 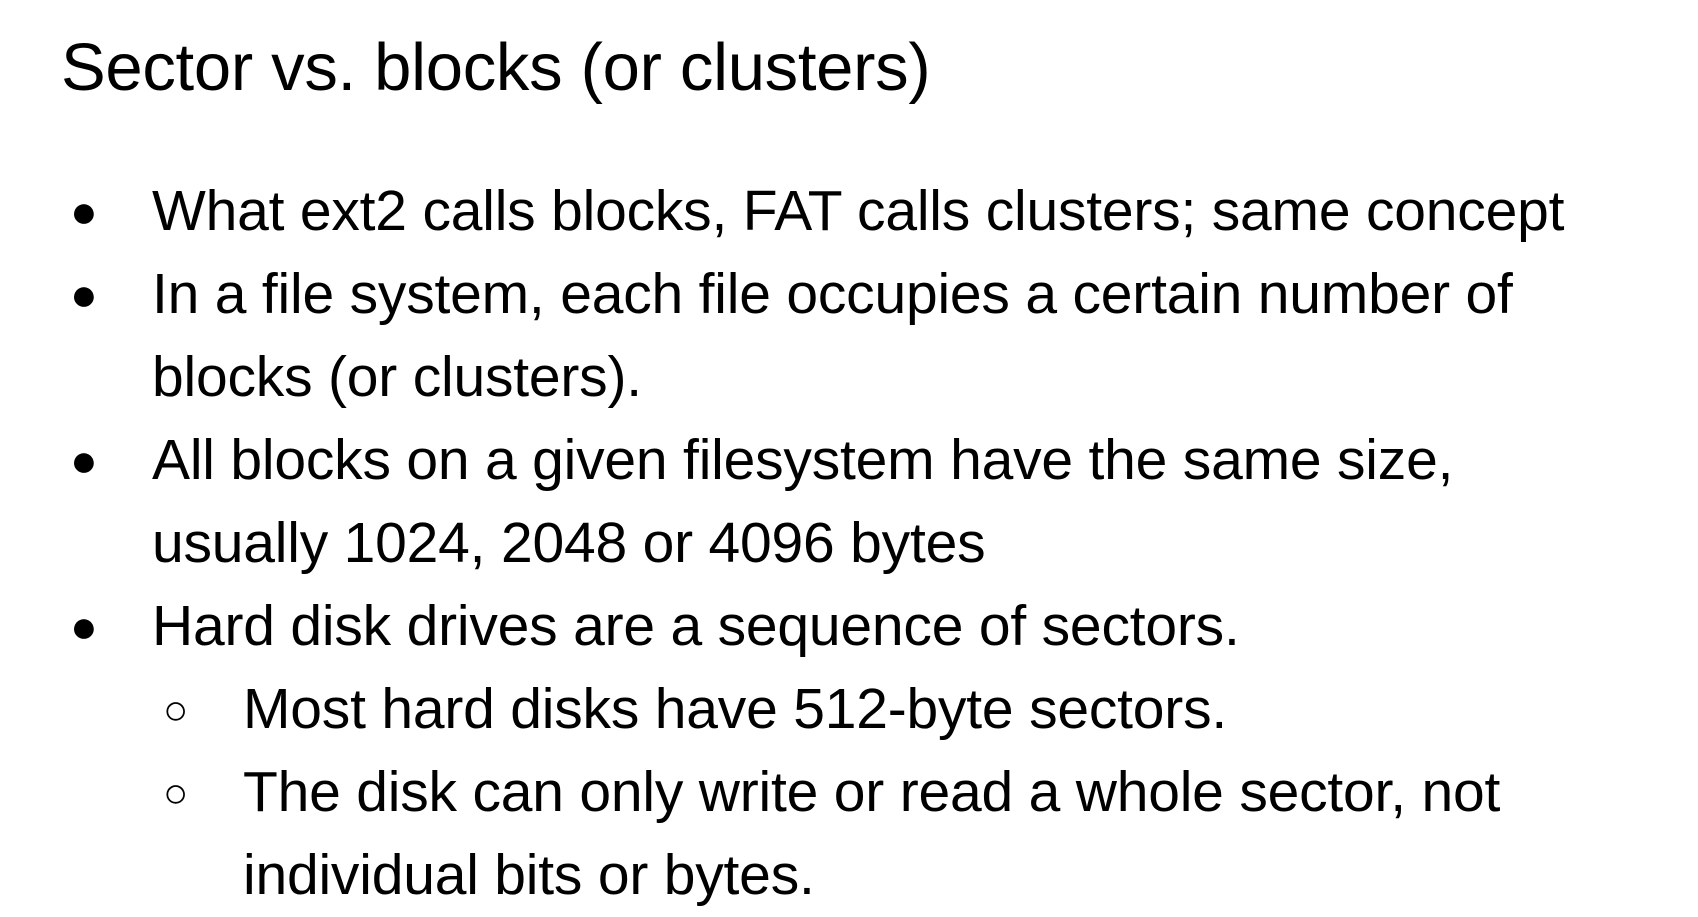 I want to click on sub-bullet-text-continued: individual bits or bytes., so click(x=529, y=875).